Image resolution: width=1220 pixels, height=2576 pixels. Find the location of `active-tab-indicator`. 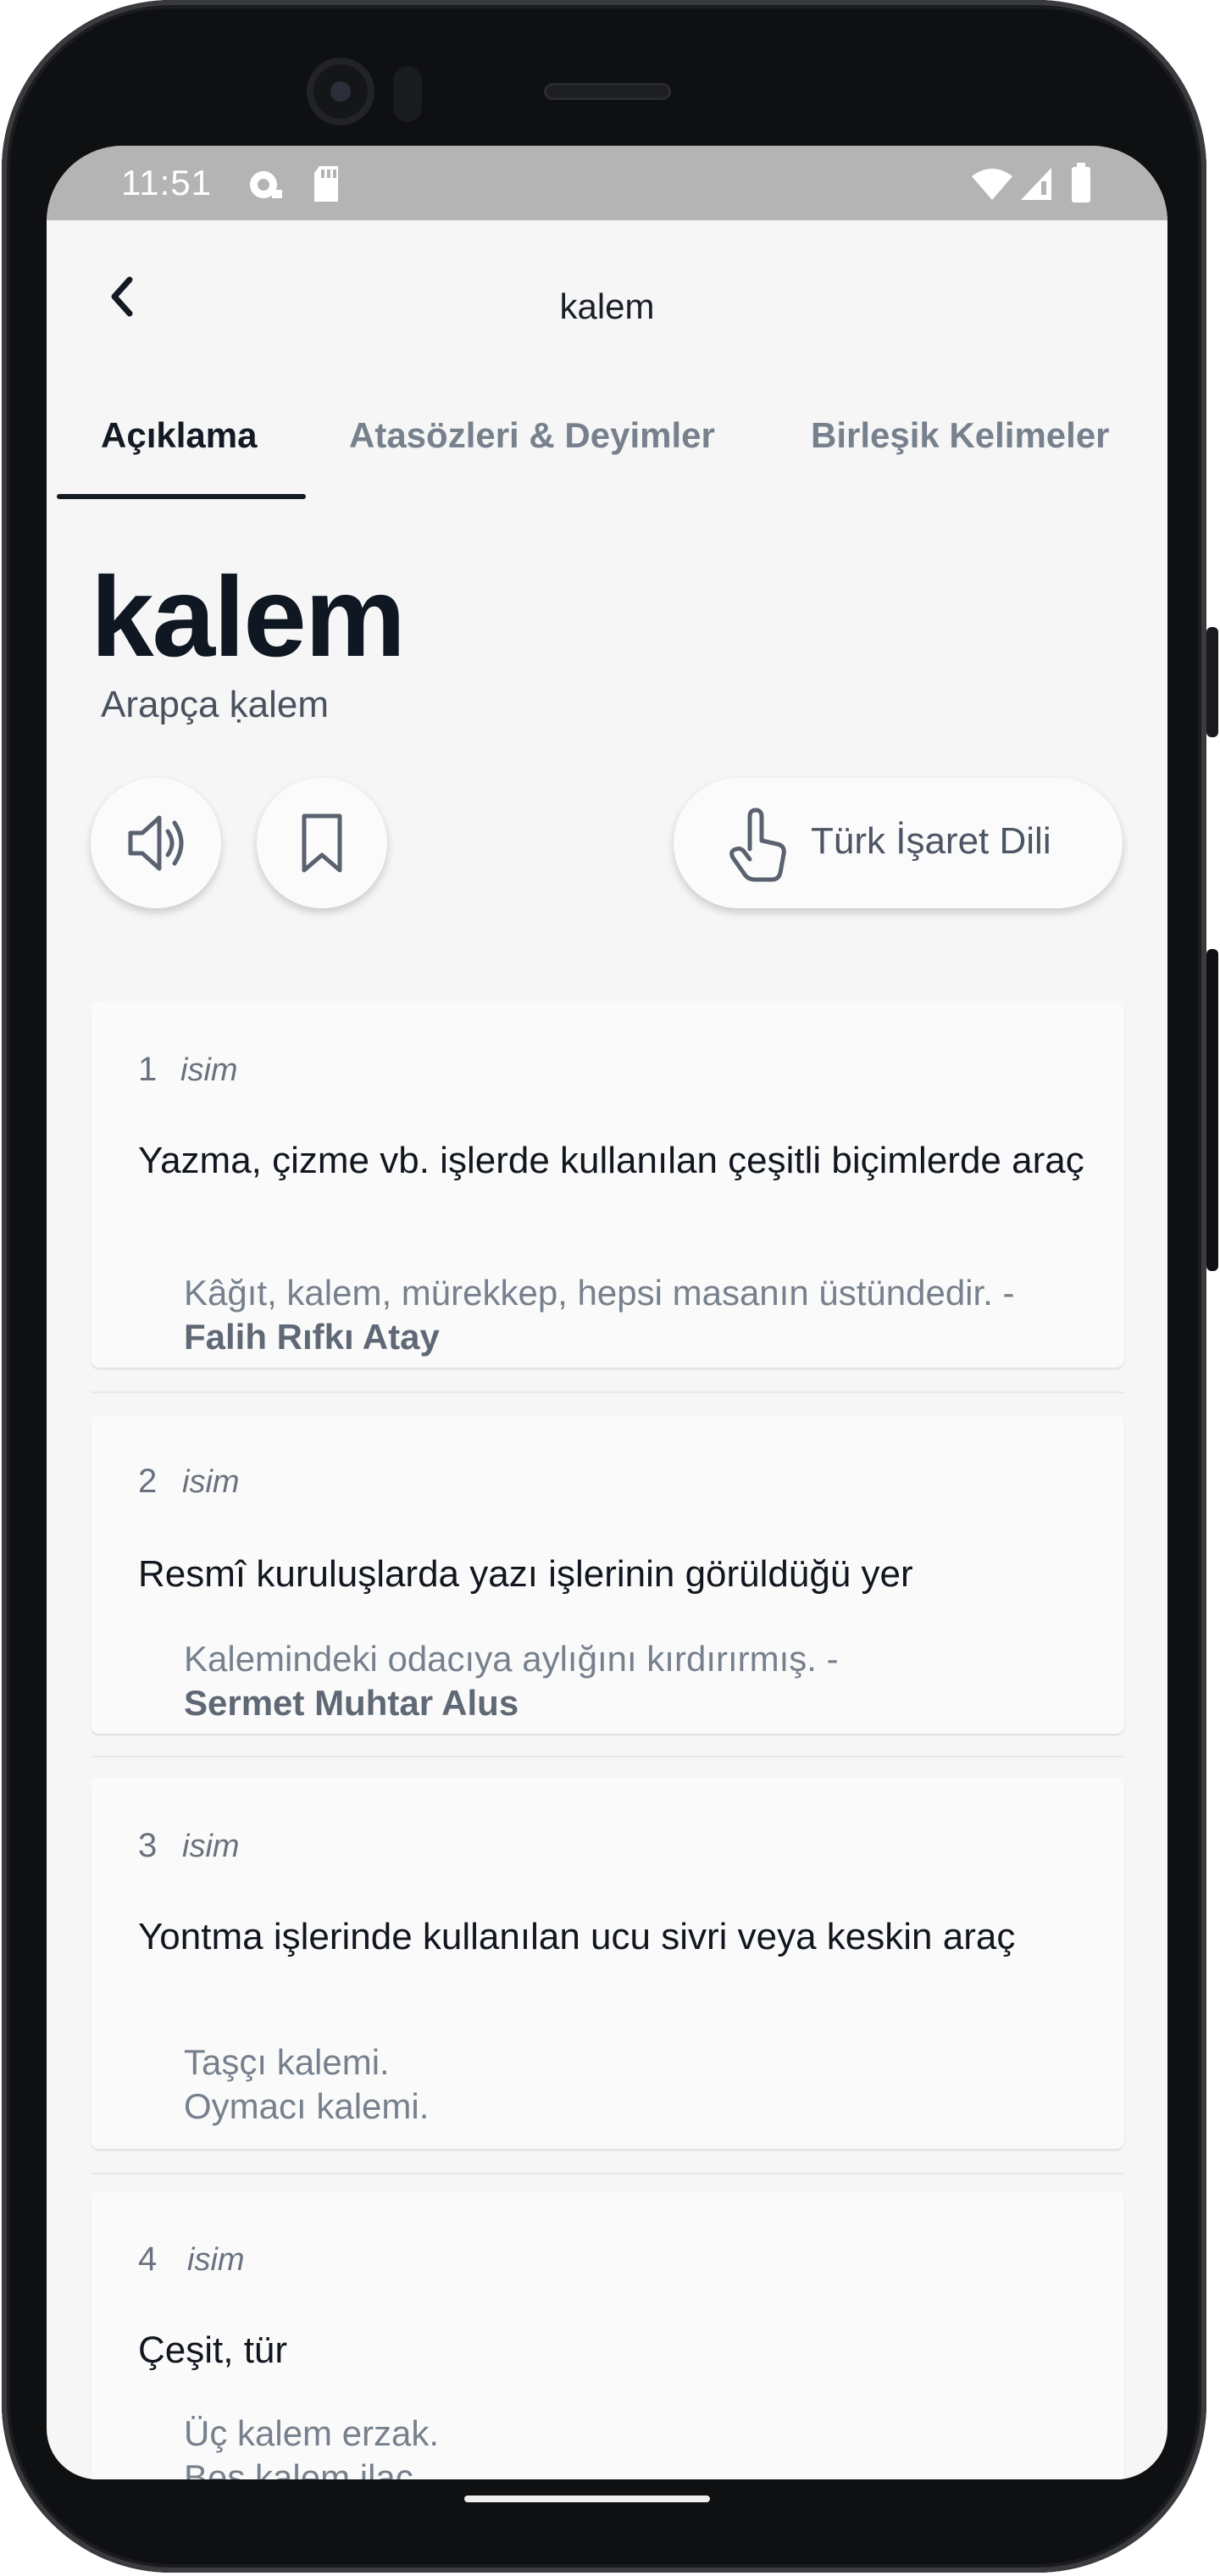

active-tab-indicator is located at coordinates (181, 496).